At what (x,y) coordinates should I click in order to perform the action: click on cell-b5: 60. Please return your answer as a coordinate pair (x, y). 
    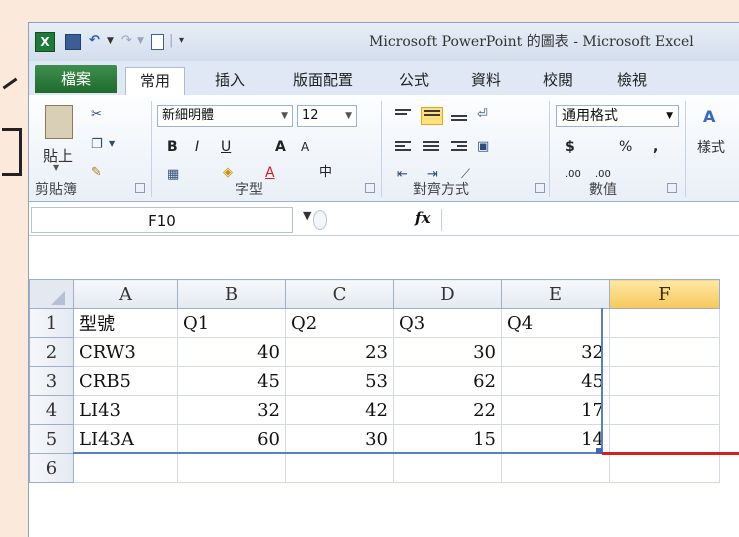
    Looking at the image, I should click on (231, 439).